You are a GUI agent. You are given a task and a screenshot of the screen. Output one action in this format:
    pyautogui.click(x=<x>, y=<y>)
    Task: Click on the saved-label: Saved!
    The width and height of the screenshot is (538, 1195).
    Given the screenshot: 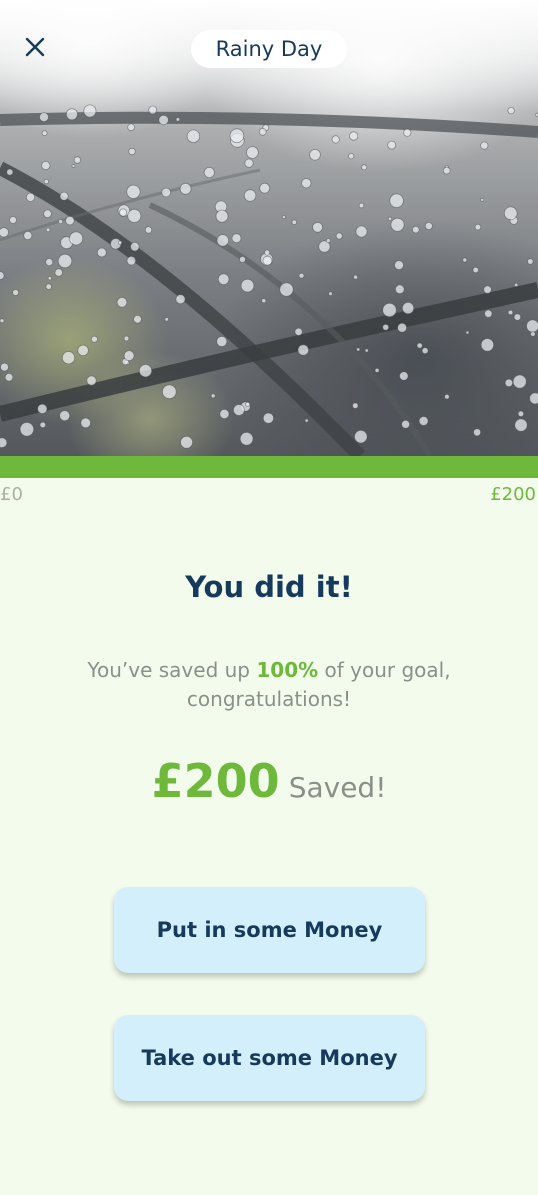 What is the action you would take?
    pyautogui.click(x=337, y=787)
    